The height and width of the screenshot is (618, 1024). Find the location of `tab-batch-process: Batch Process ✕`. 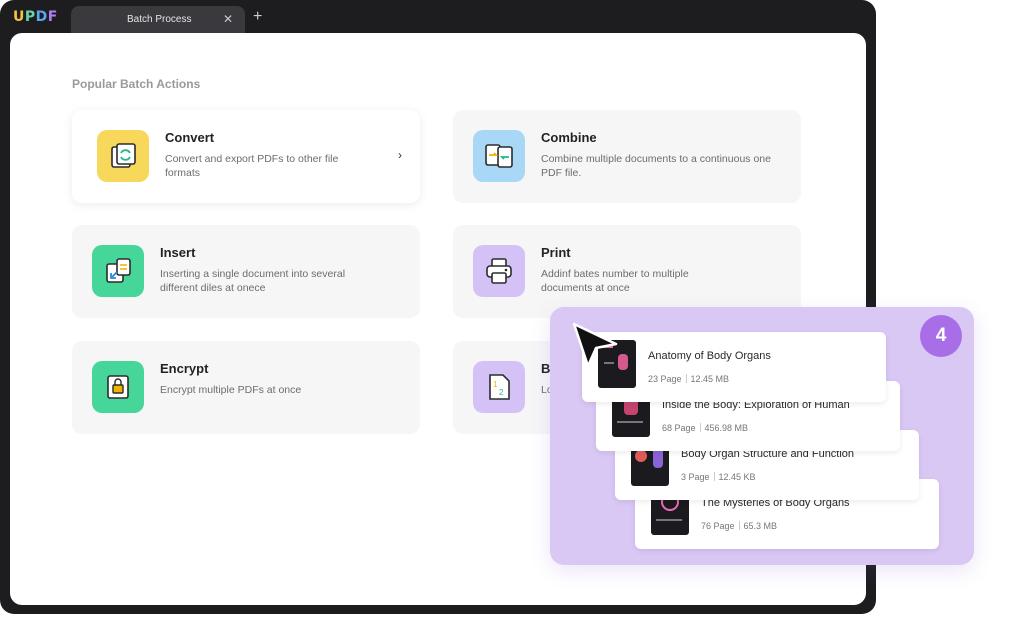

tab-batch-process: Batch Process ✕ is located at coordinates (158, 20).